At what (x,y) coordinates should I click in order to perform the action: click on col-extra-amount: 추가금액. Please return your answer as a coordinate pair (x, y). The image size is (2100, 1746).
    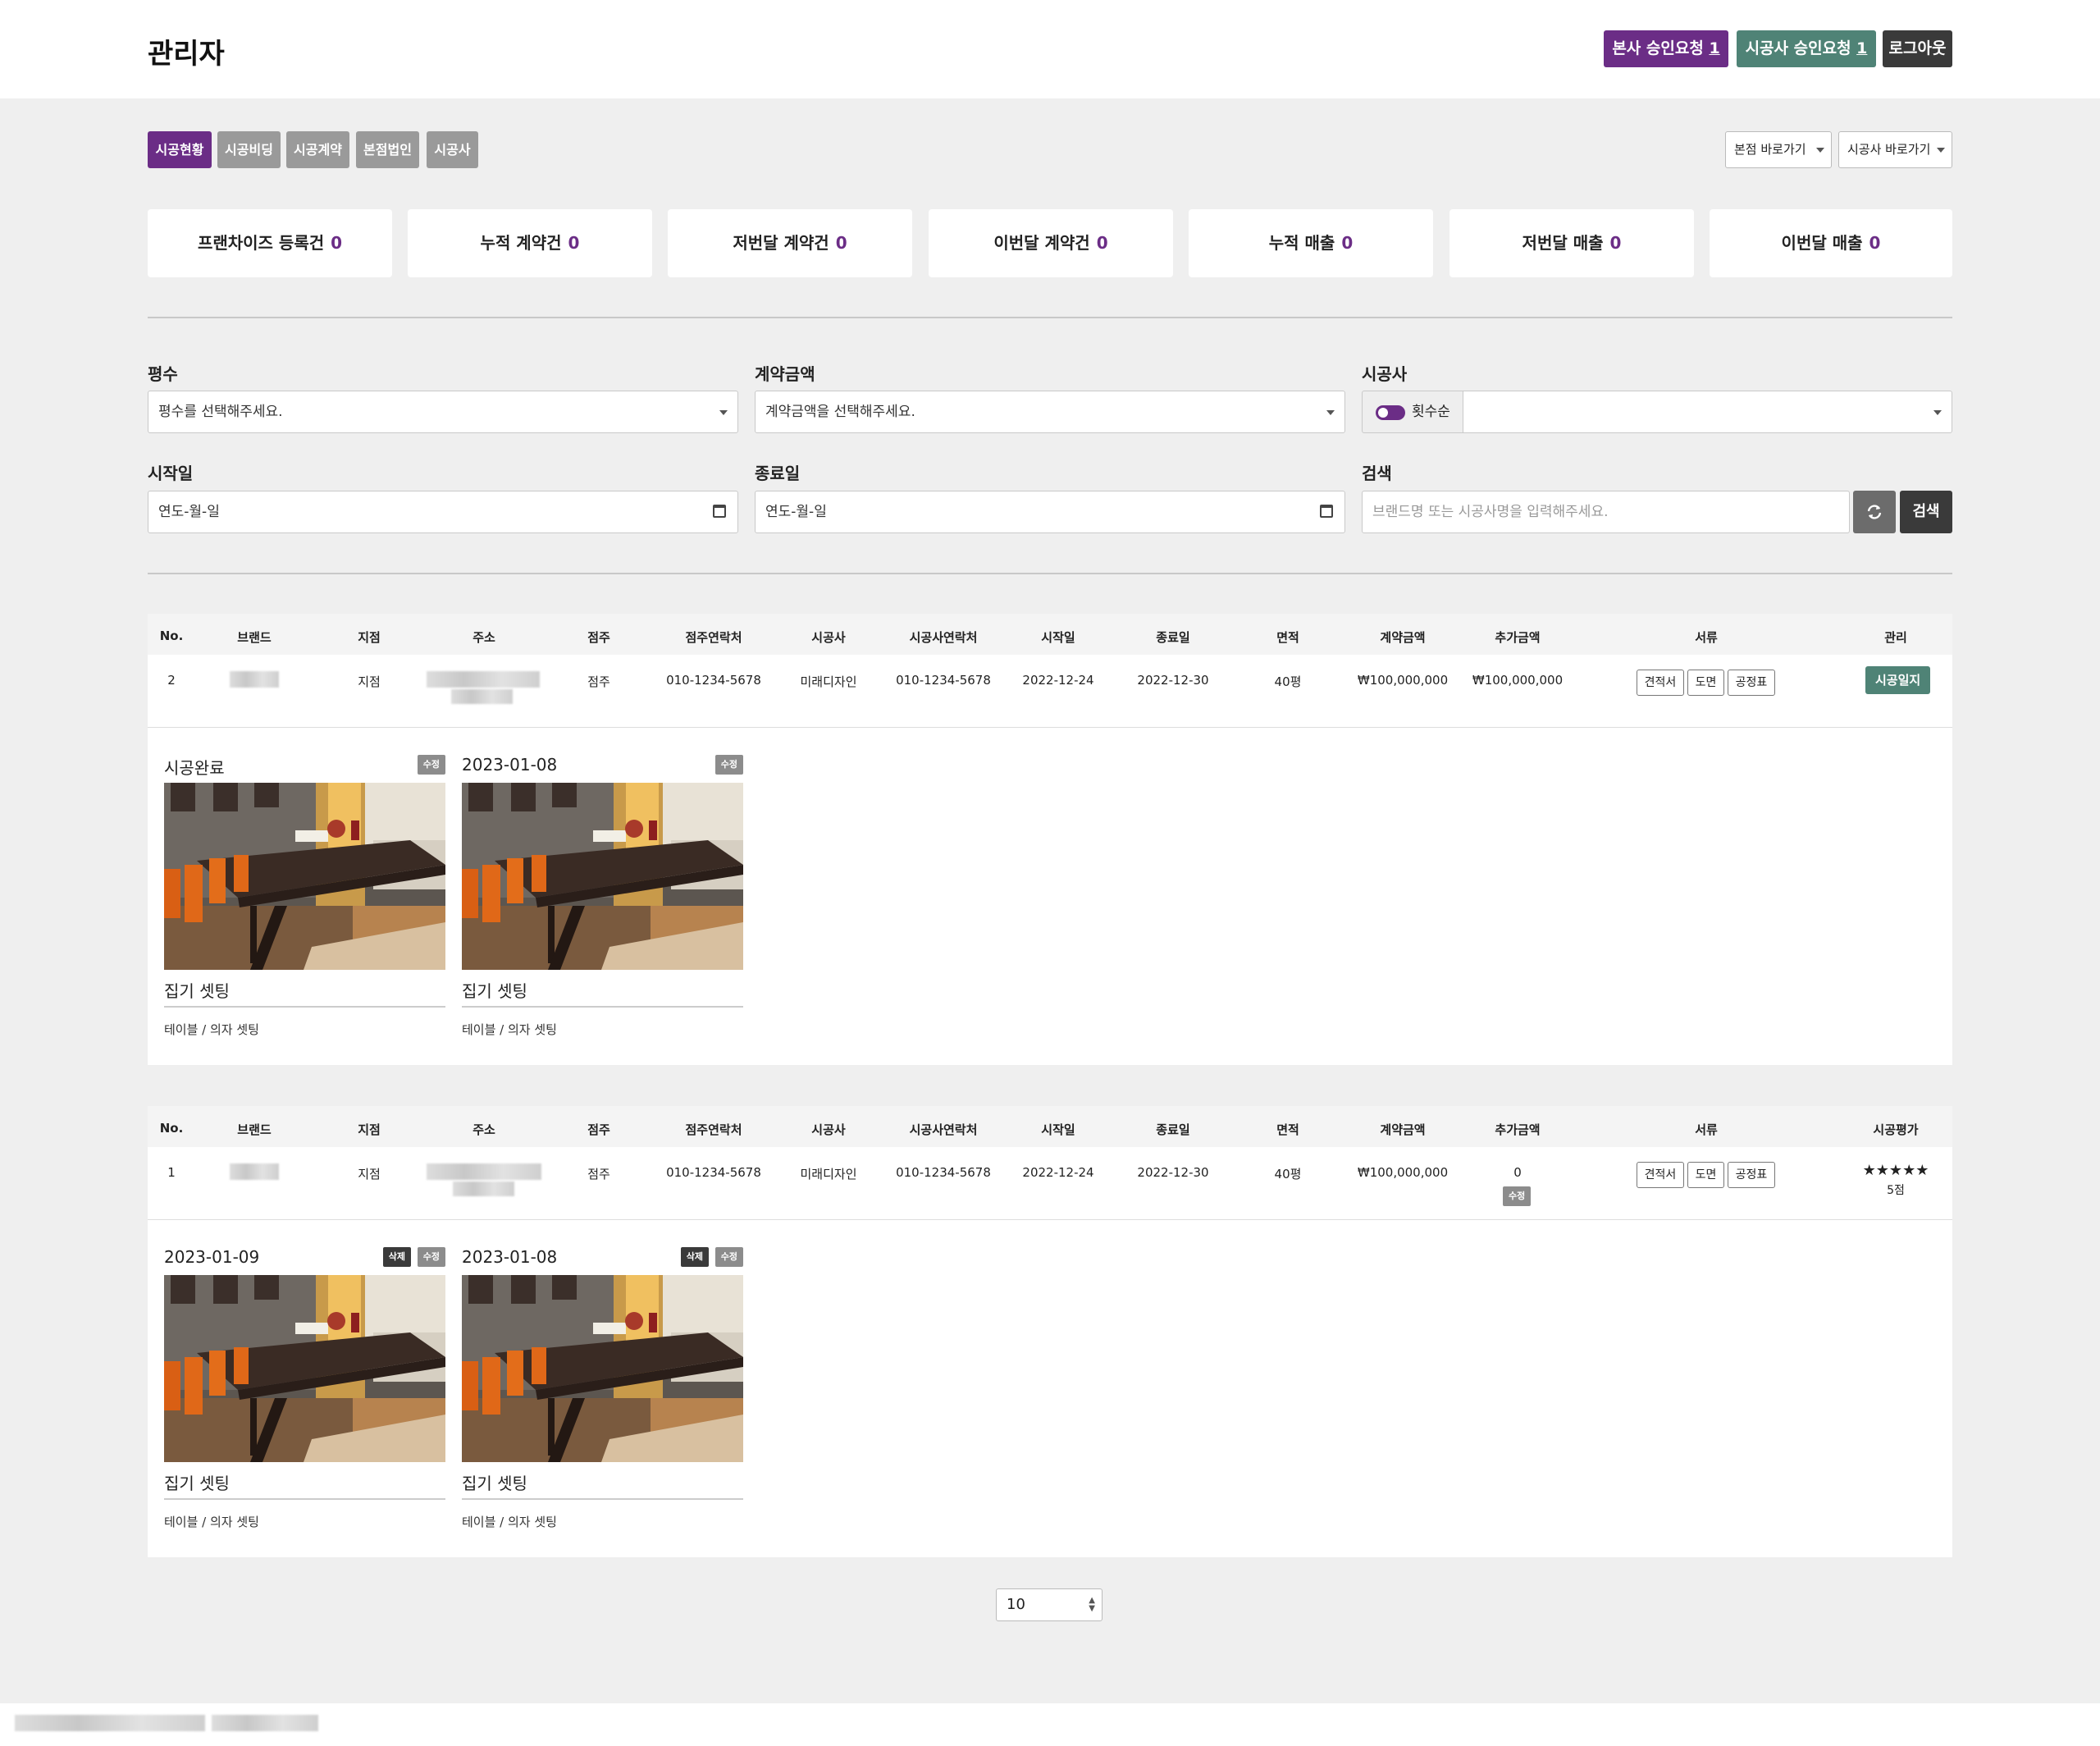
    Looking at the image, I should click on (1518, 1130).